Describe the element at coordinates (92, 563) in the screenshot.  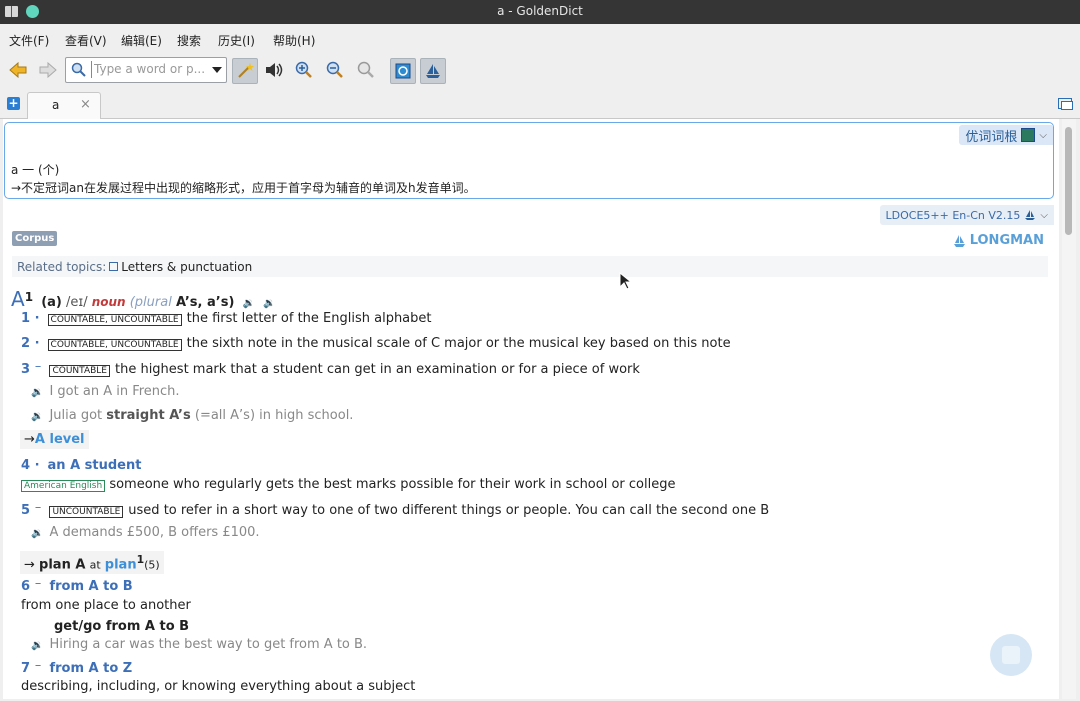
I see `cross-reference: → plan A at plan1(5)` at that location.